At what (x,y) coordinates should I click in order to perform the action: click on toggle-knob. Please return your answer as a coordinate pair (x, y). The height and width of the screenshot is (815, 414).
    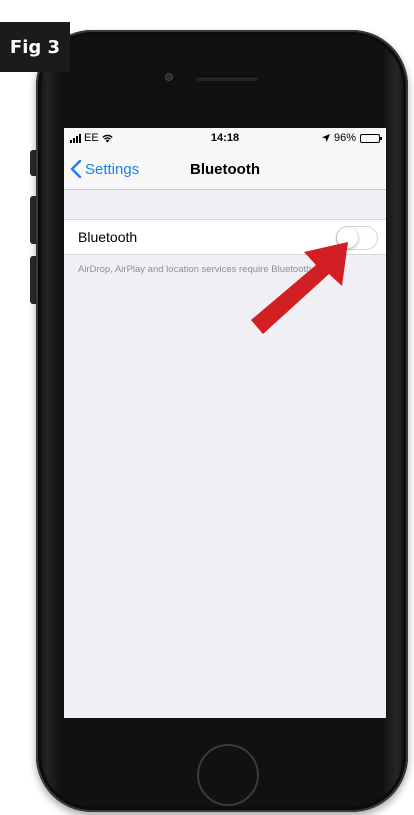
    Looking at the image, I should click on (347, 237).